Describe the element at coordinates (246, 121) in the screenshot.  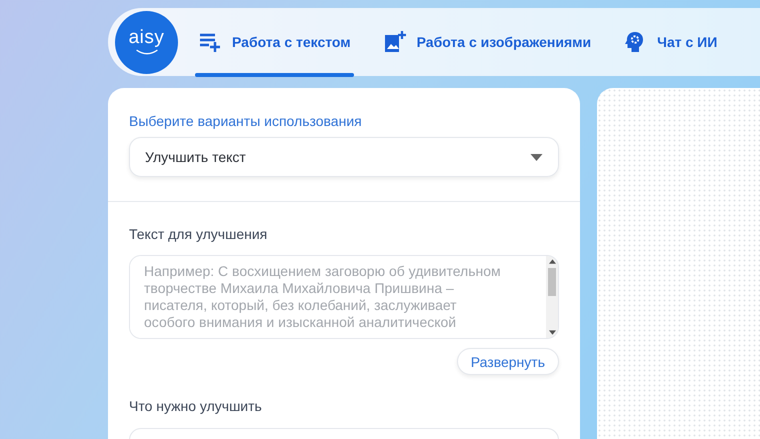
I see `usage-label: Выберите варианты использования` at that location.